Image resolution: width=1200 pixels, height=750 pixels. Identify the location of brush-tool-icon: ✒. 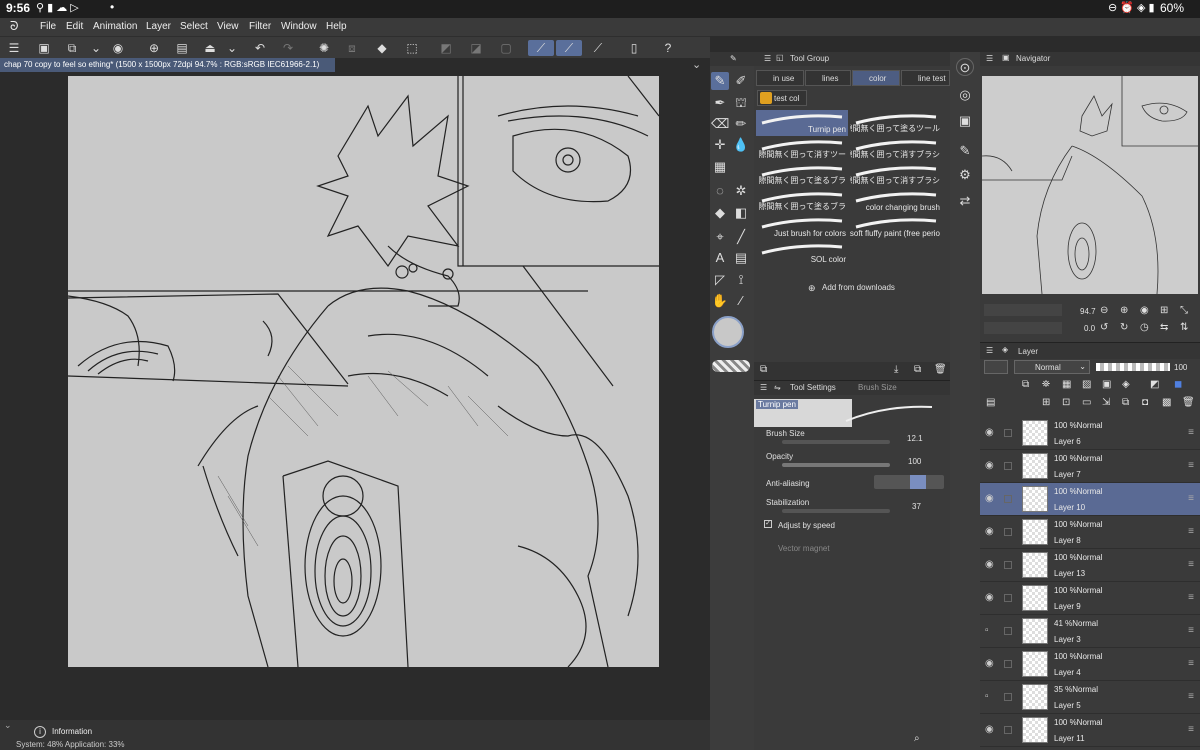
(720, 103).